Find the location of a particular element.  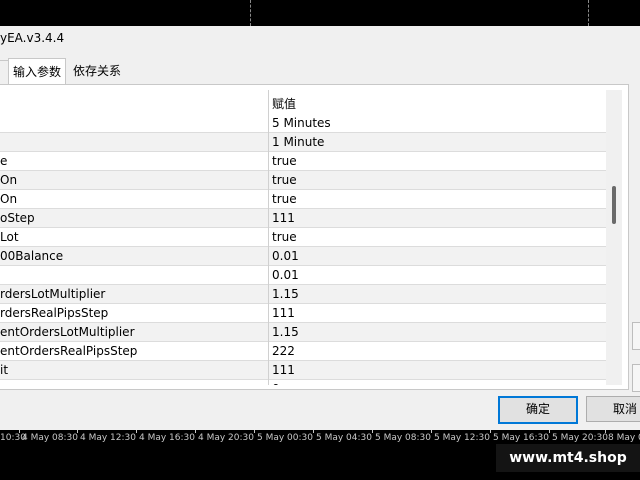

parameter-name: 00Balance is located at coordinates (32, 256).